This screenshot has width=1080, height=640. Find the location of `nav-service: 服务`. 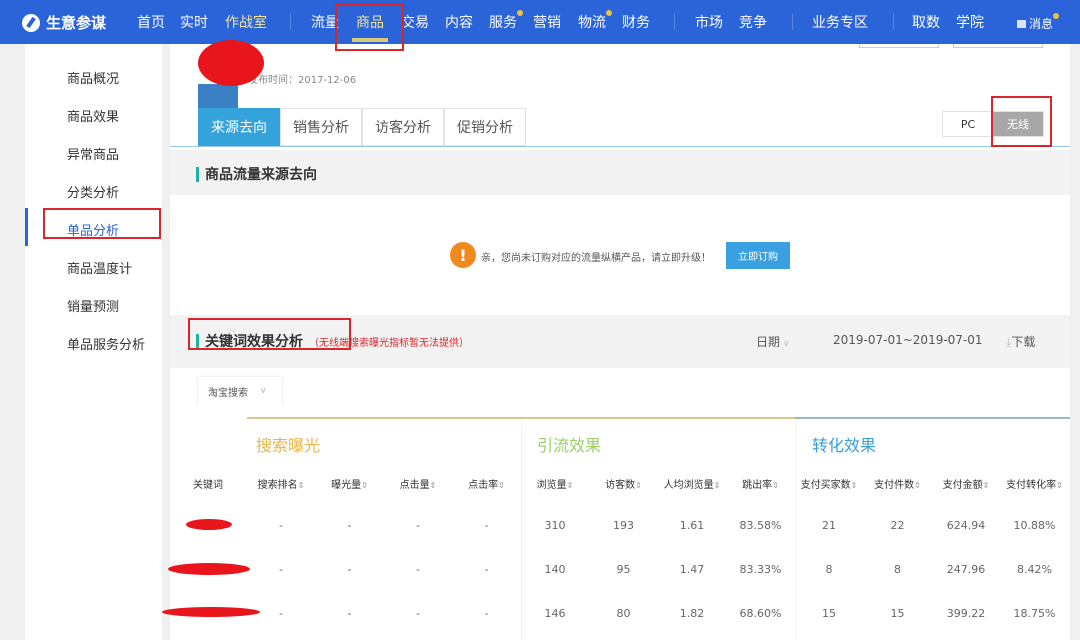

nav-service: 服务 is located at coordinates (506, 21).